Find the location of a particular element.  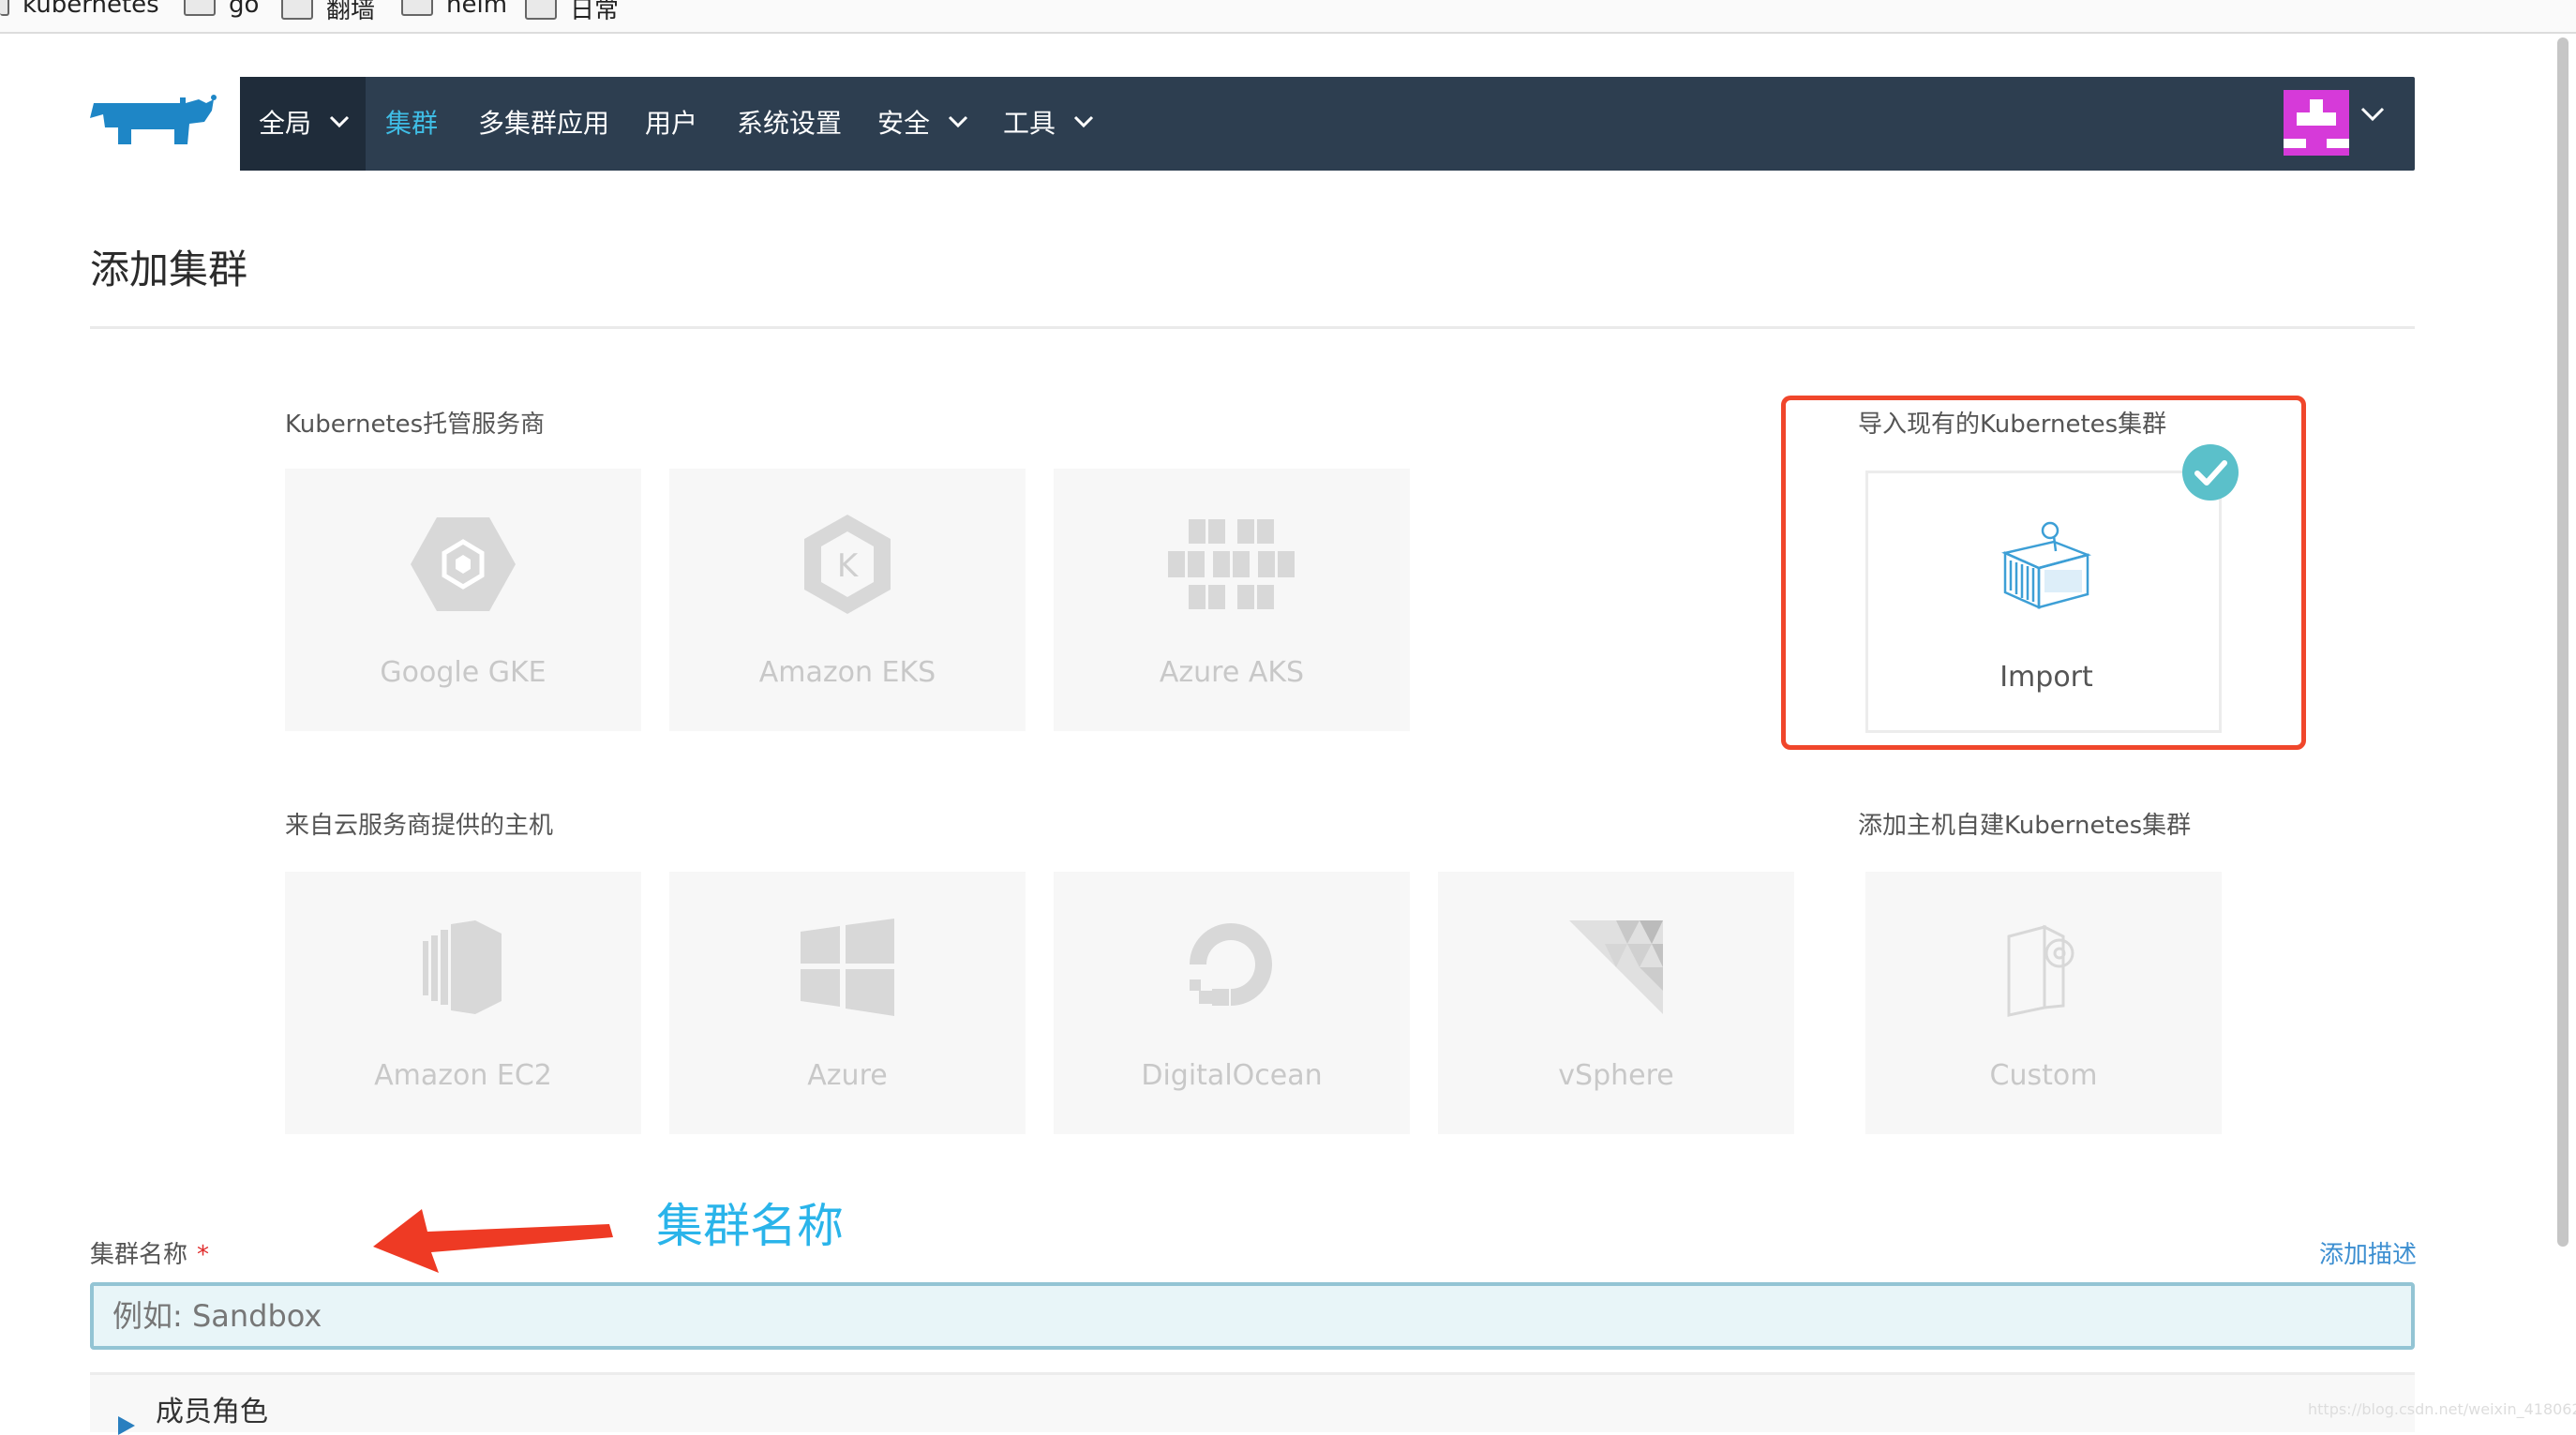

card-amazon-ec2: Amazon EC2 is located at coordinates (463, 1003).